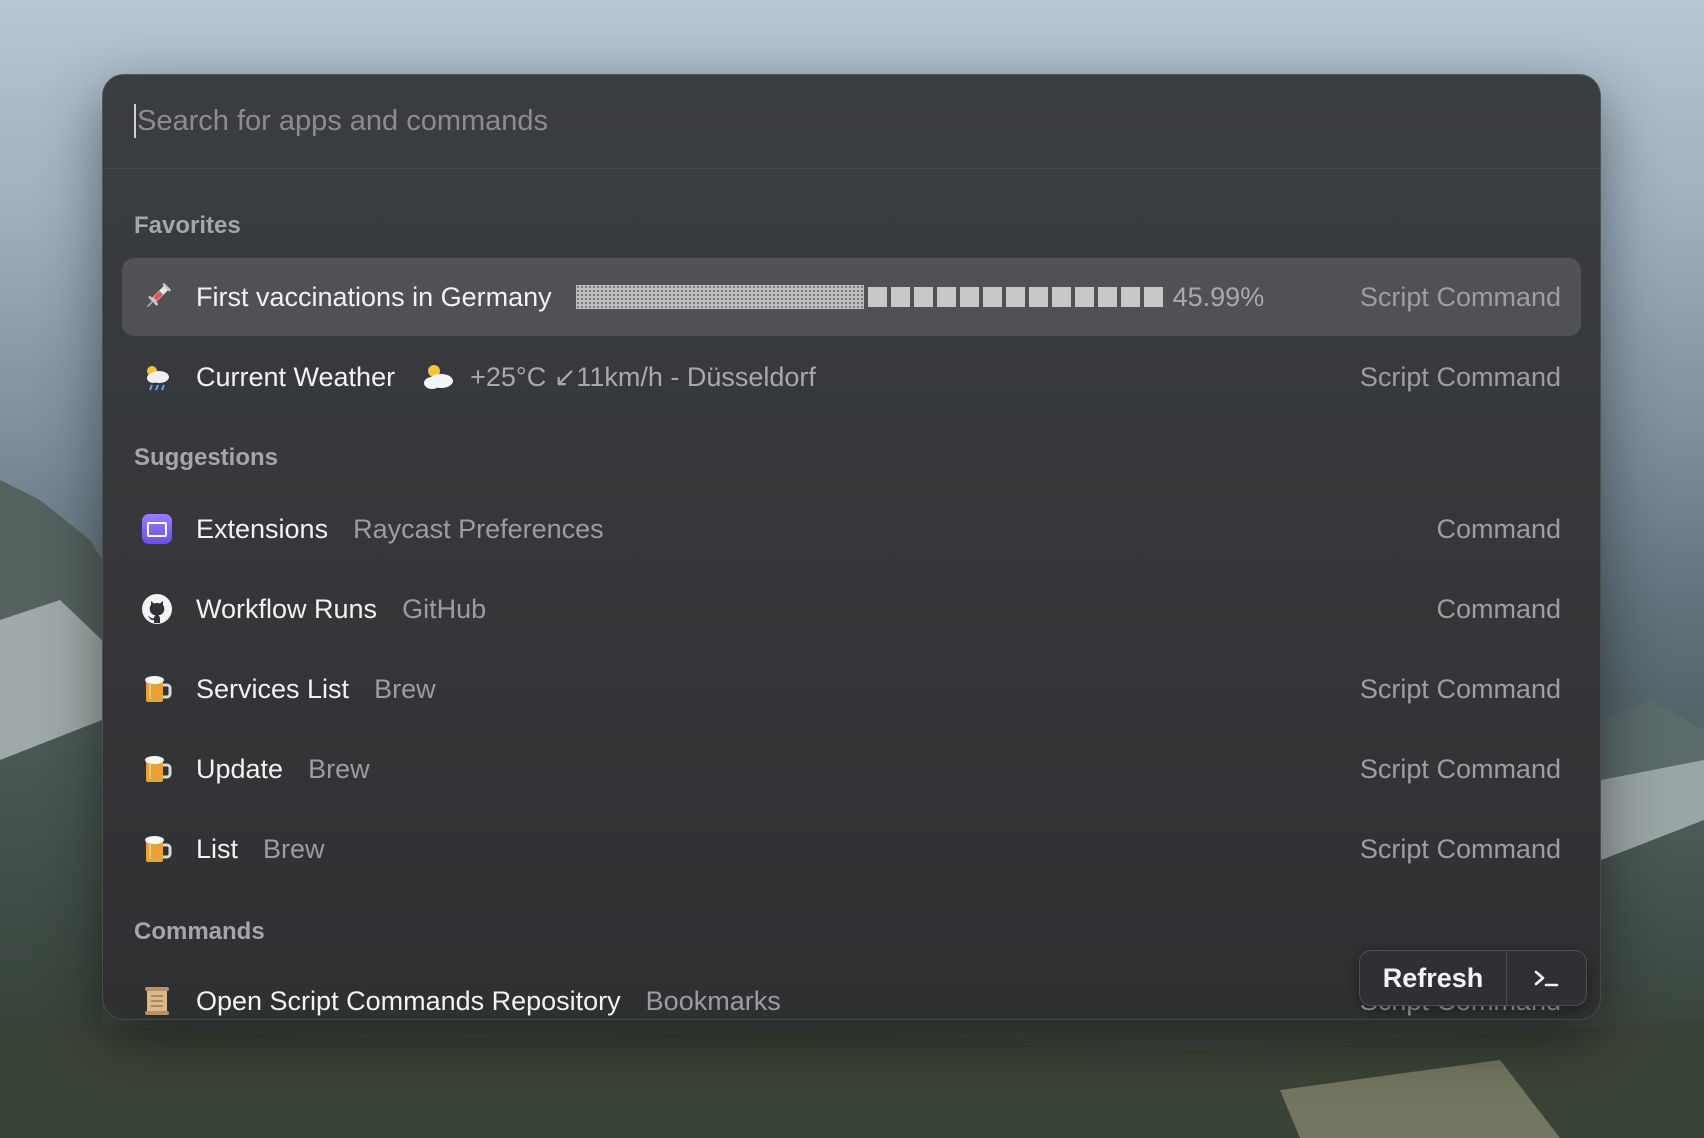 The width and height of the screenshot is (1704, 1138). Describe the element at coordinates (157, 529) in the screenshot. I see `extensions-icon` at that location.